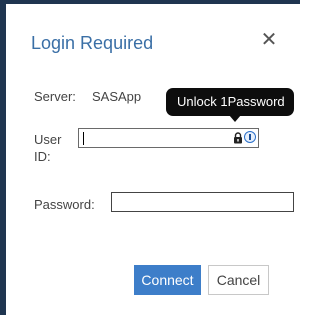  What do you see at coordinates (202, 202) in the screenshot?
I see `password-input` at bounding box center [202, 202].